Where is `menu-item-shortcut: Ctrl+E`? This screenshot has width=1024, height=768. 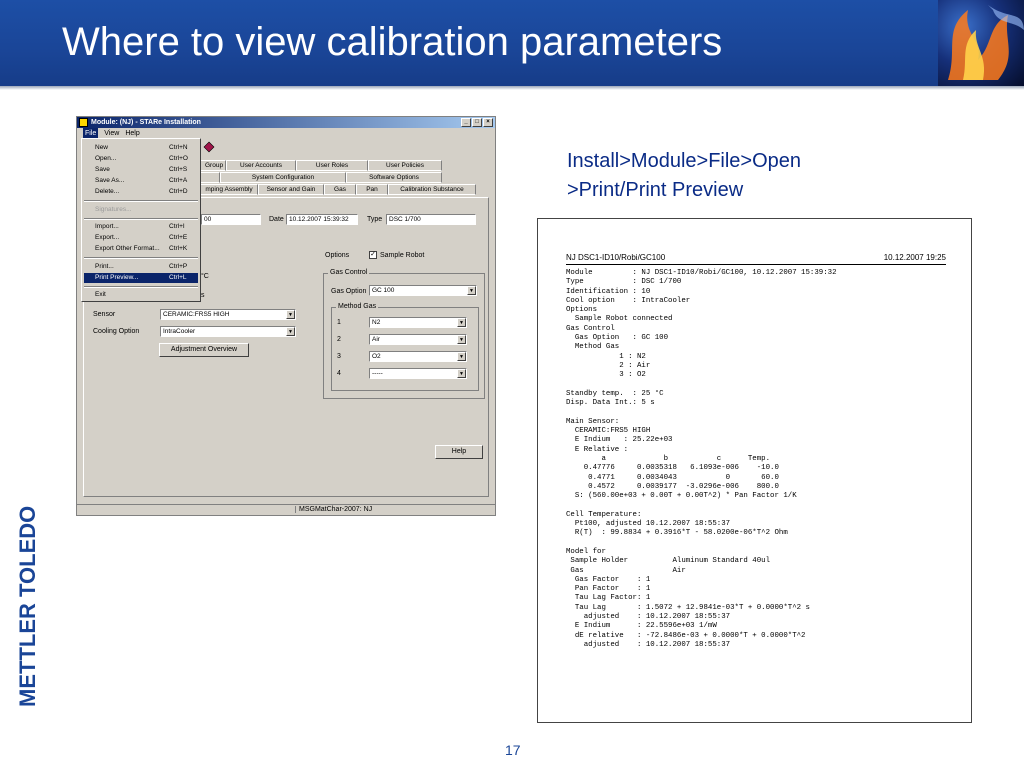 menu-item-shortcut: Ctrl+E is located at coordinates (178, 237).